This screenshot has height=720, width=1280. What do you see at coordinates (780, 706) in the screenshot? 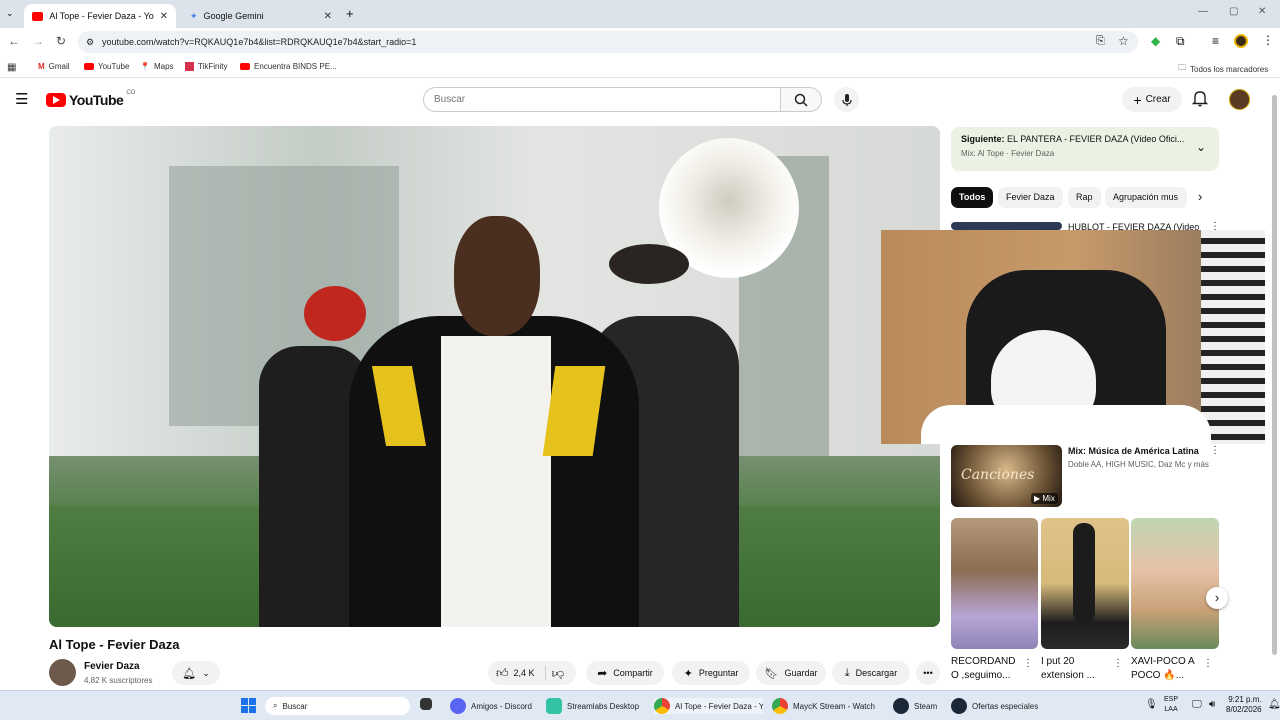
I see `chrome-icon` at bounding box center [780, 706].